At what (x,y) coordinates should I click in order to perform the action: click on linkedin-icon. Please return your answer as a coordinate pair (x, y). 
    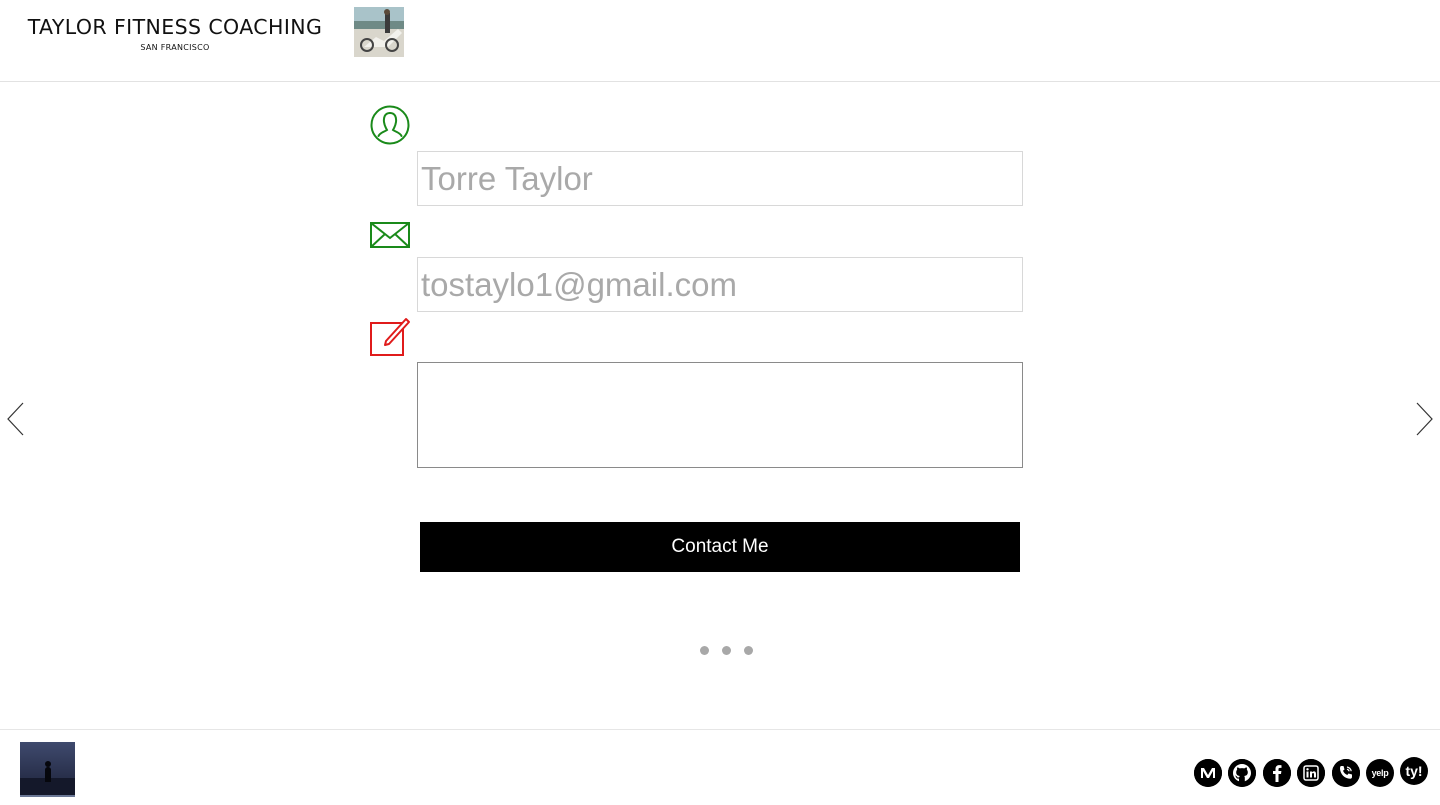
    Looking at the image, I should click on (1311, 773).